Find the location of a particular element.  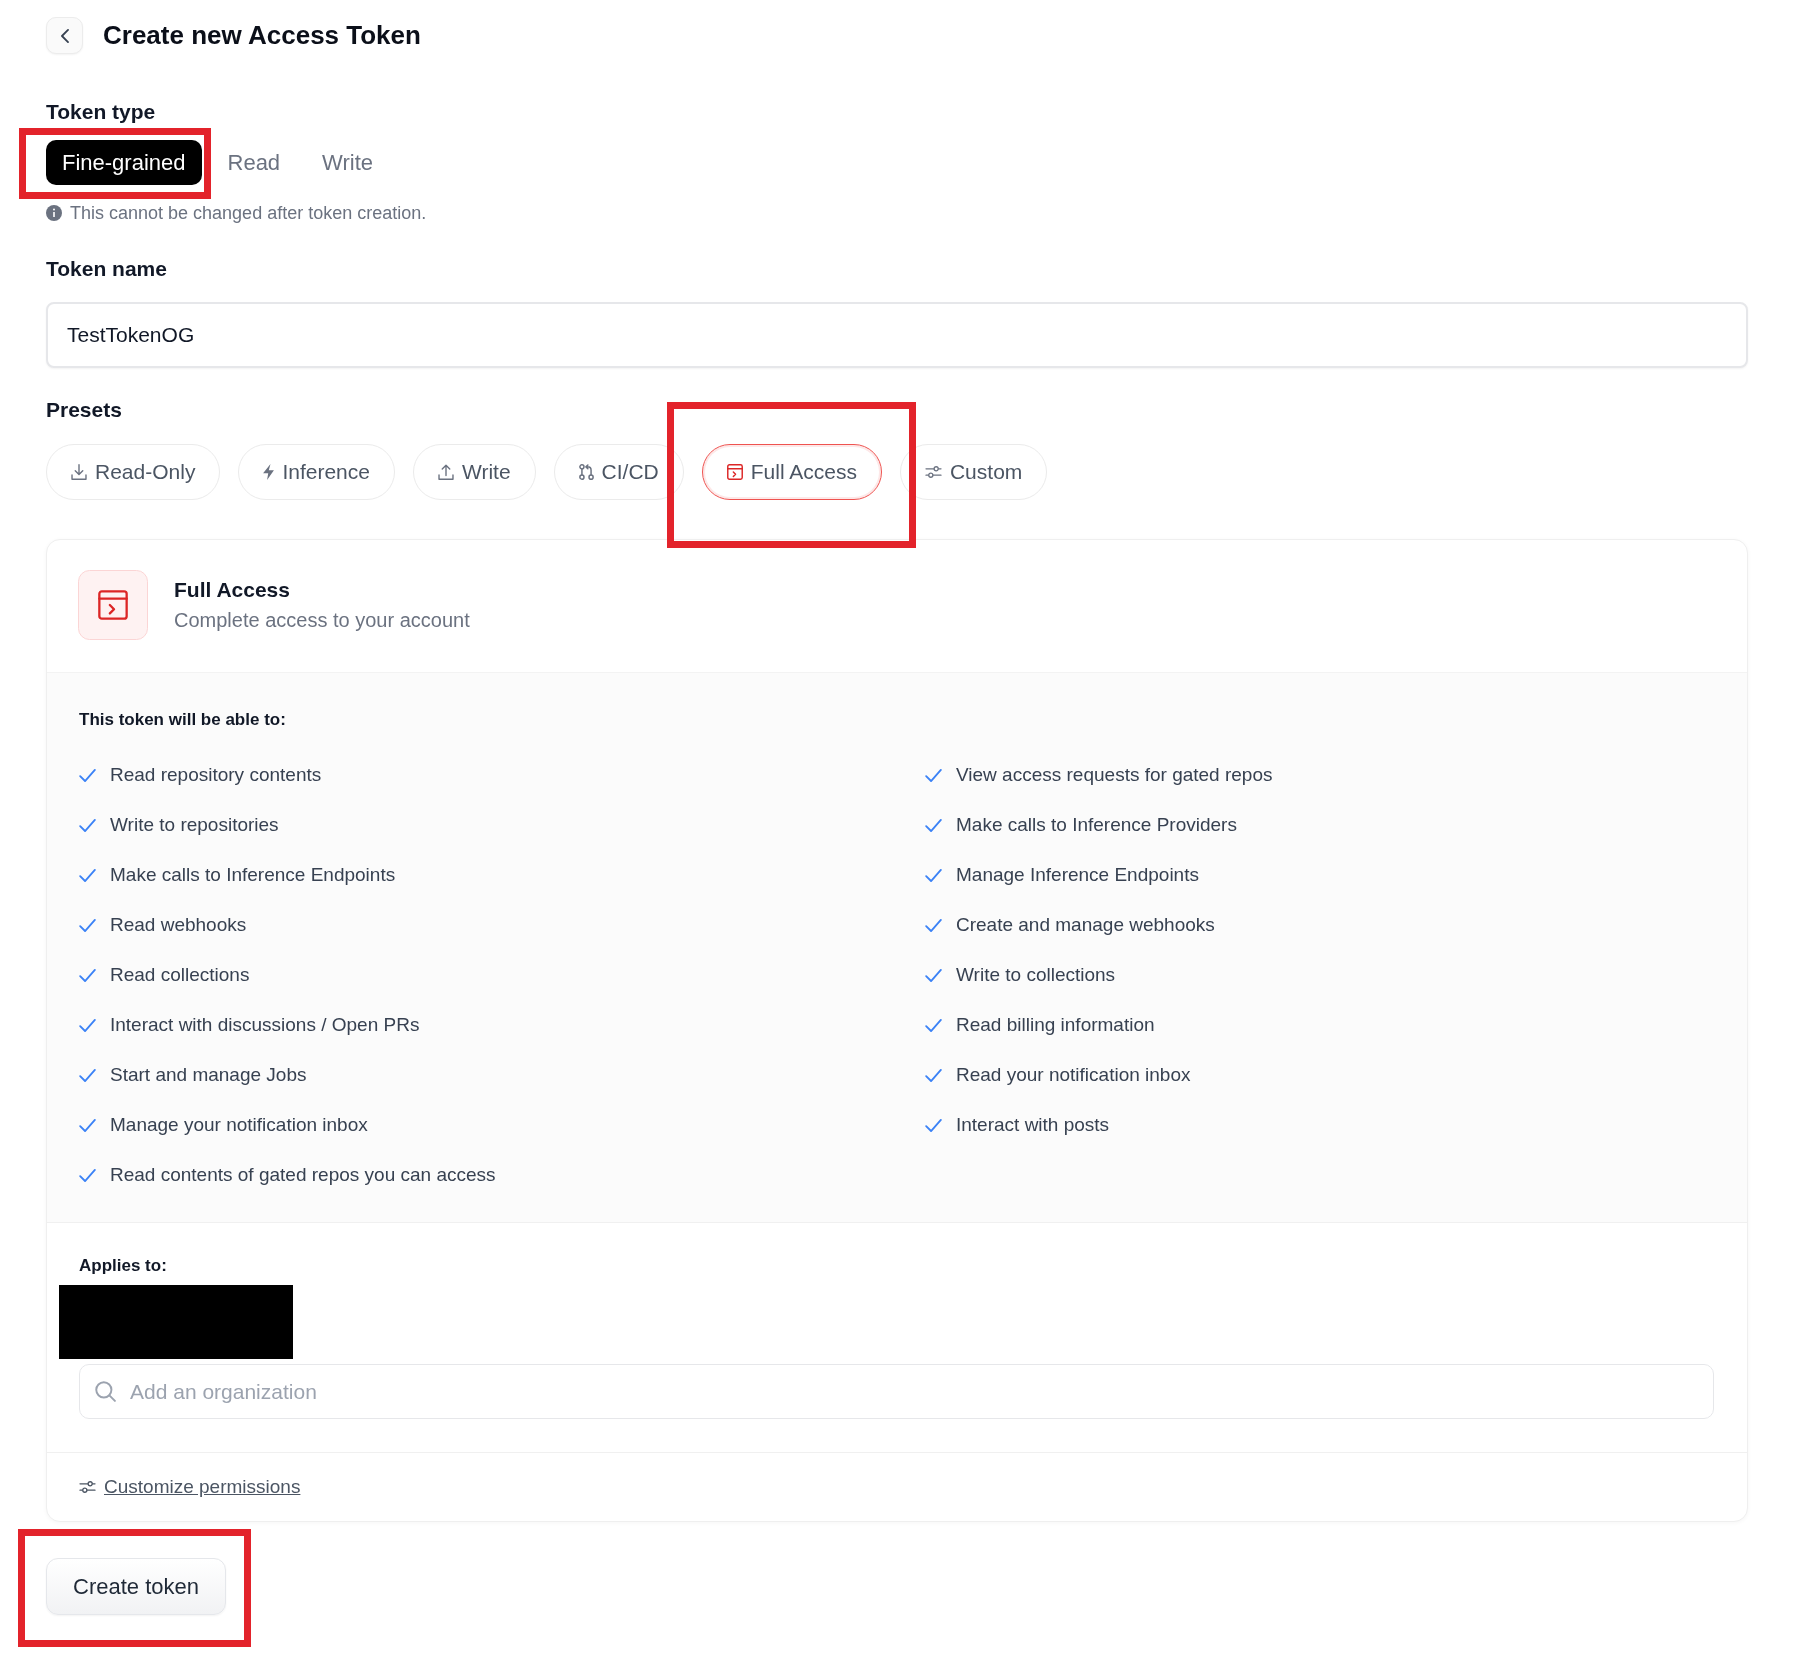

back-button is located at coordinates (64, 35).